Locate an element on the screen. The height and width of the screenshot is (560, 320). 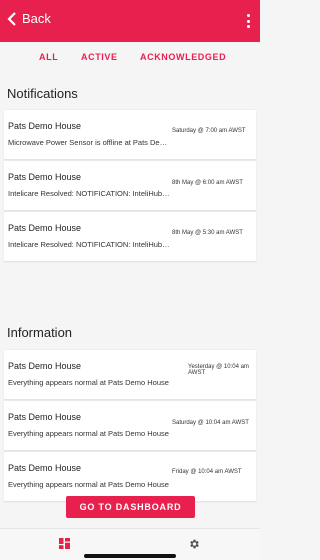
top-app-bar: Back is located at coordinates (130, 21).